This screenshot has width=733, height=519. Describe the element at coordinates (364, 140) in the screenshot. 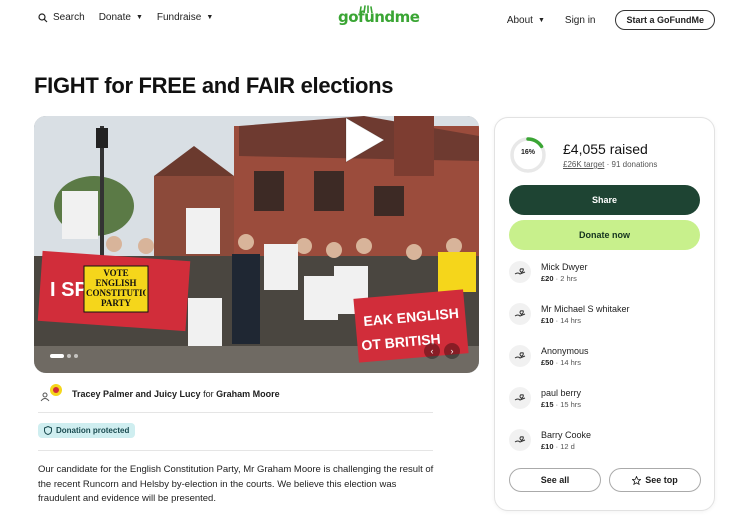

I see `play-icon` at that location.